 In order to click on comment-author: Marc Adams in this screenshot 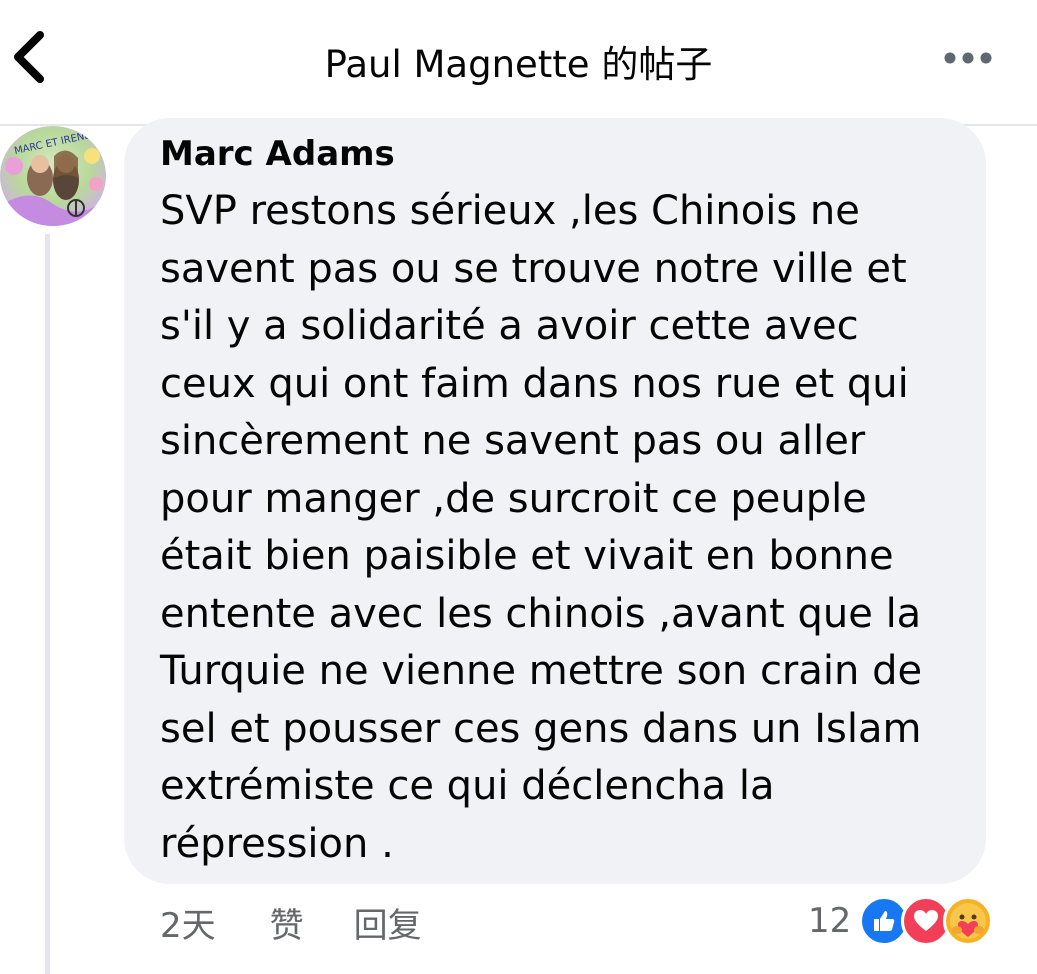, I will do `click(277, 154)`.